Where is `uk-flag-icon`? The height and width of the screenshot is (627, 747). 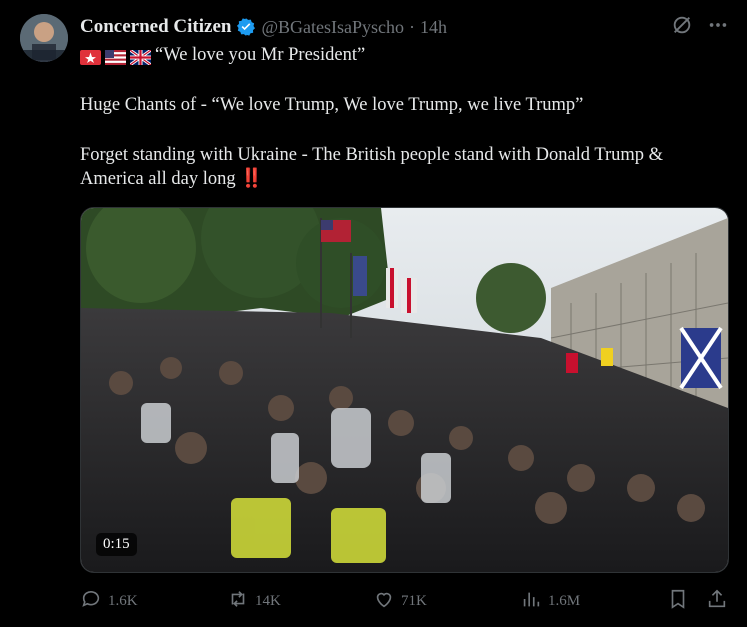 uk-flag-icon is located at coordinates (140, 57).